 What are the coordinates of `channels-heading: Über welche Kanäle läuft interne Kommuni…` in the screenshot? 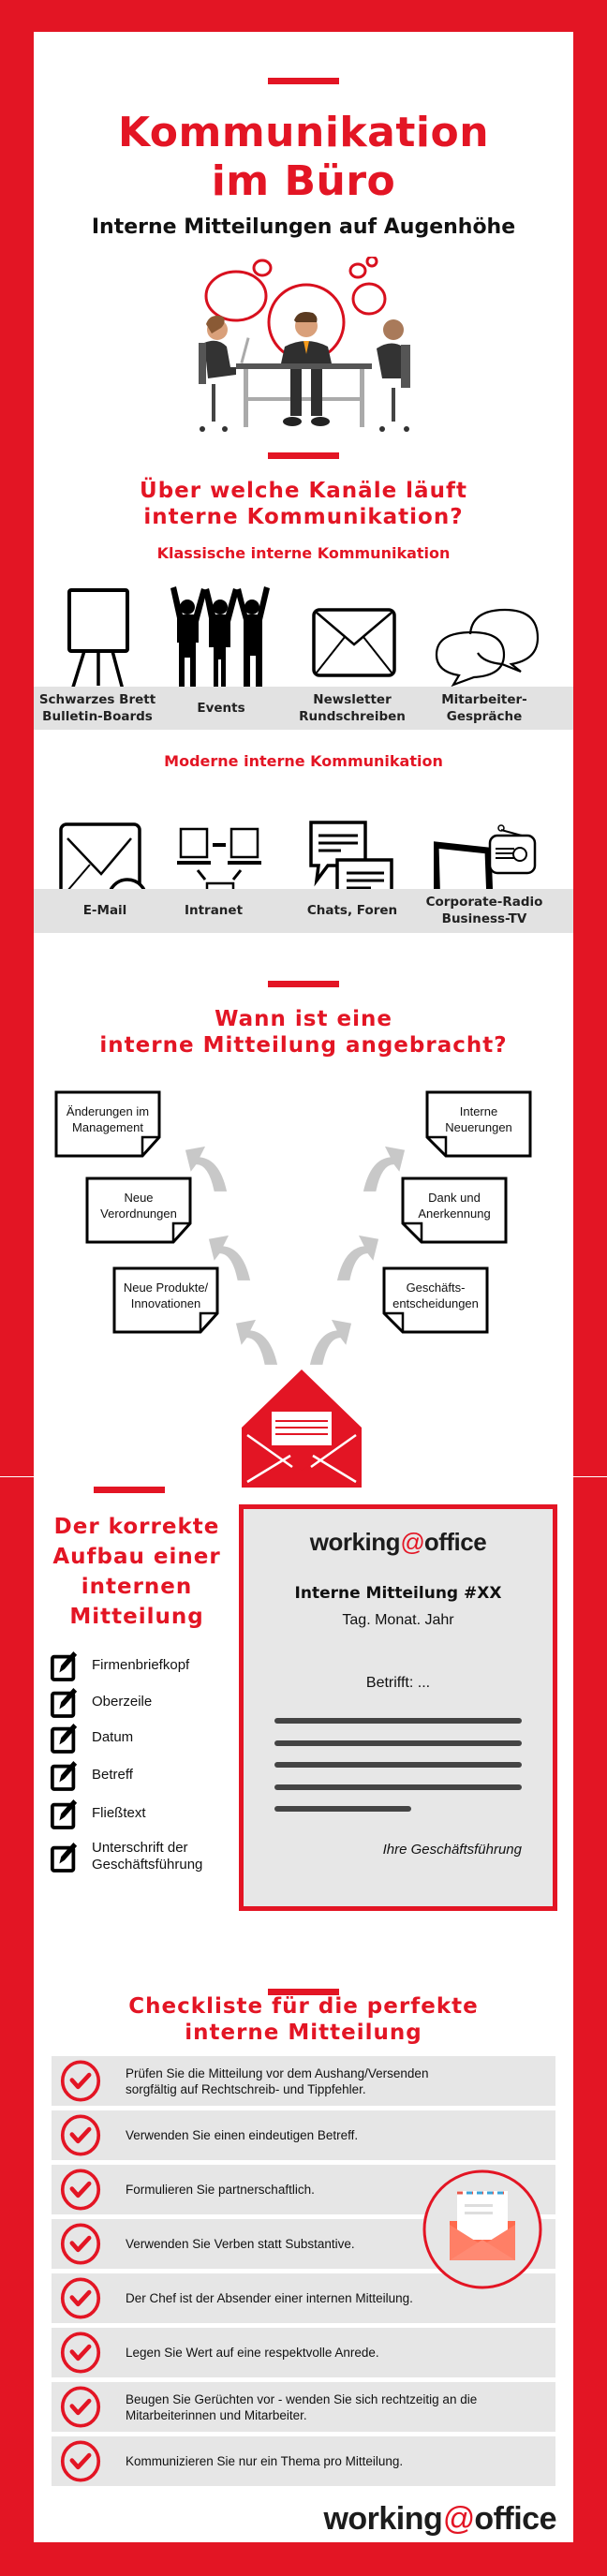 It's located at (303, 504).